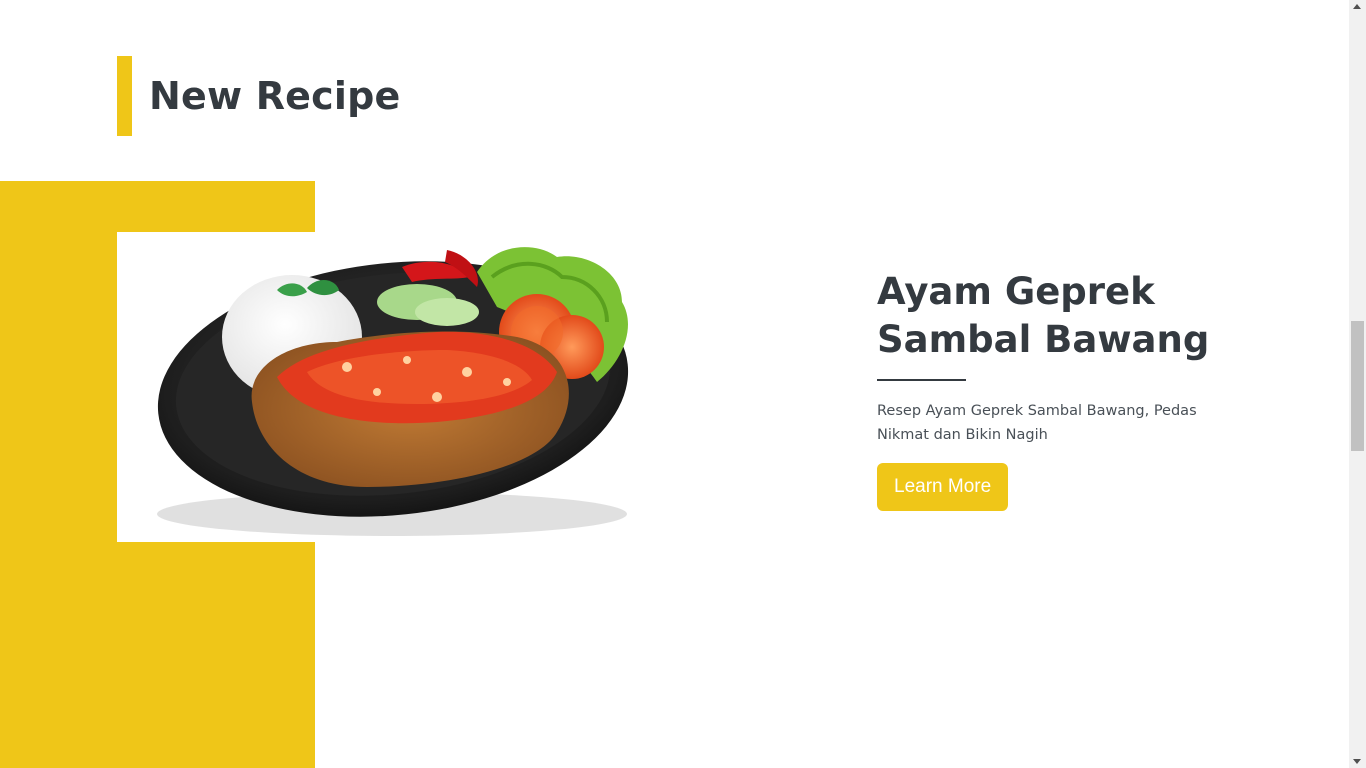 The width and height of the screenshot is (1366, 768). Describe the element at coordinates (943, 487) in the screenshot. I see `learn-more-button: Learn More` at that location.